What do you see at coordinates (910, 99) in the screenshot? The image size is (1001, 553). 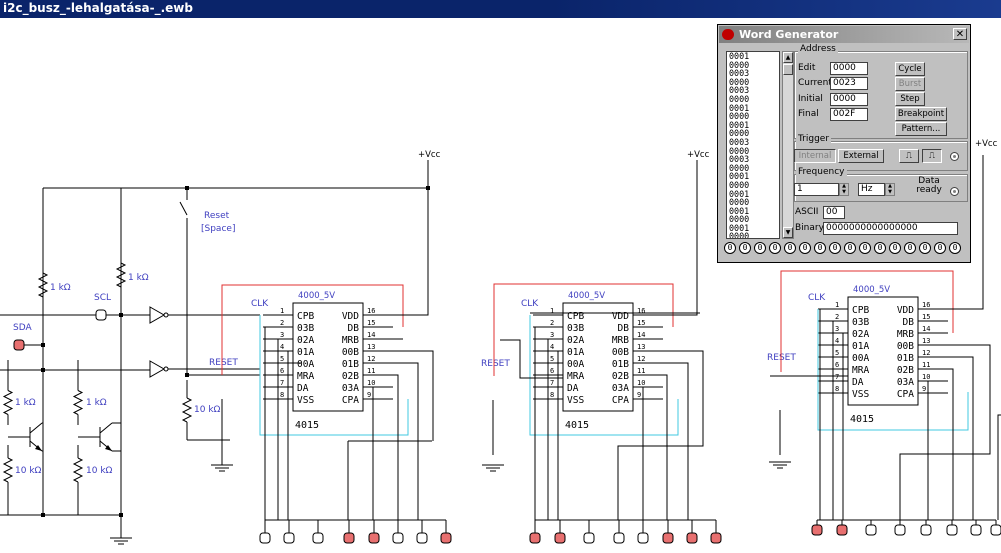 I see `step-button: Step` at bounding box center [910, 99].